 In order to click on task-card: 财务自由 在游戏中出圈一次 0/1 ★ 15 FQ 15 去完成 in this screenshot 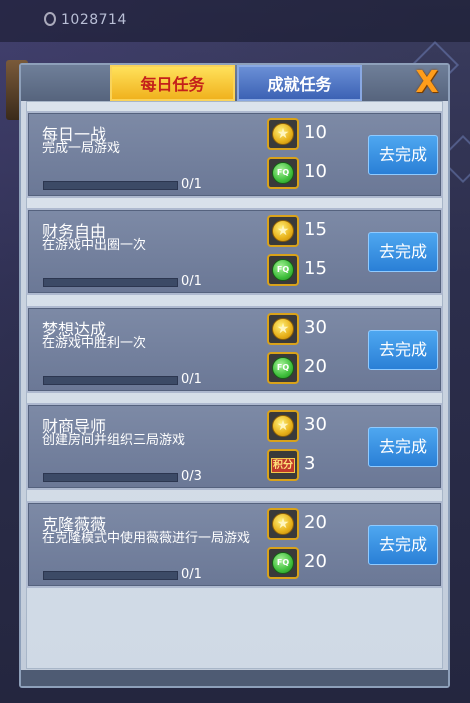, I will do `click(234, 251)`.